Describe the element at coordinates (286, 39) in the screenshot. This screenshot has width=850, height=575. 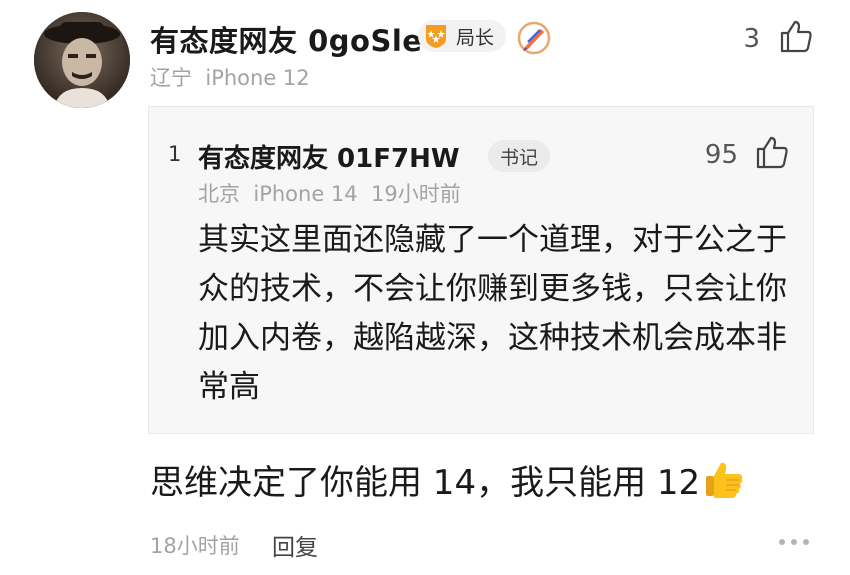
I see `comment-username: 有态度网友 0goSle` at that location.